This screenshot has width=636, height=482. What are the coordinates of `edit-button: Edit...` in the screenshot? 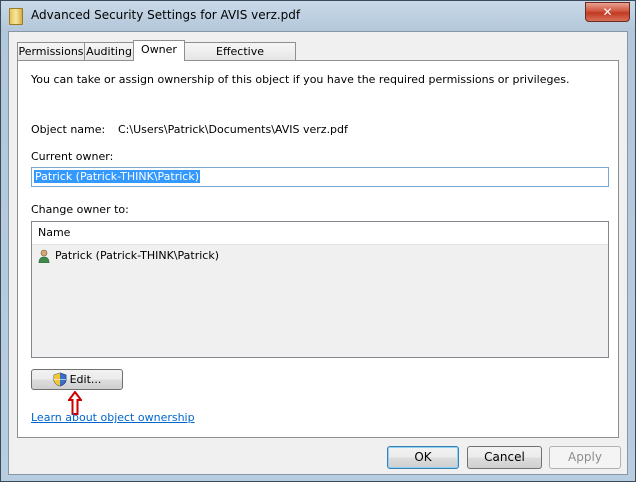 It's located at (77, 379).